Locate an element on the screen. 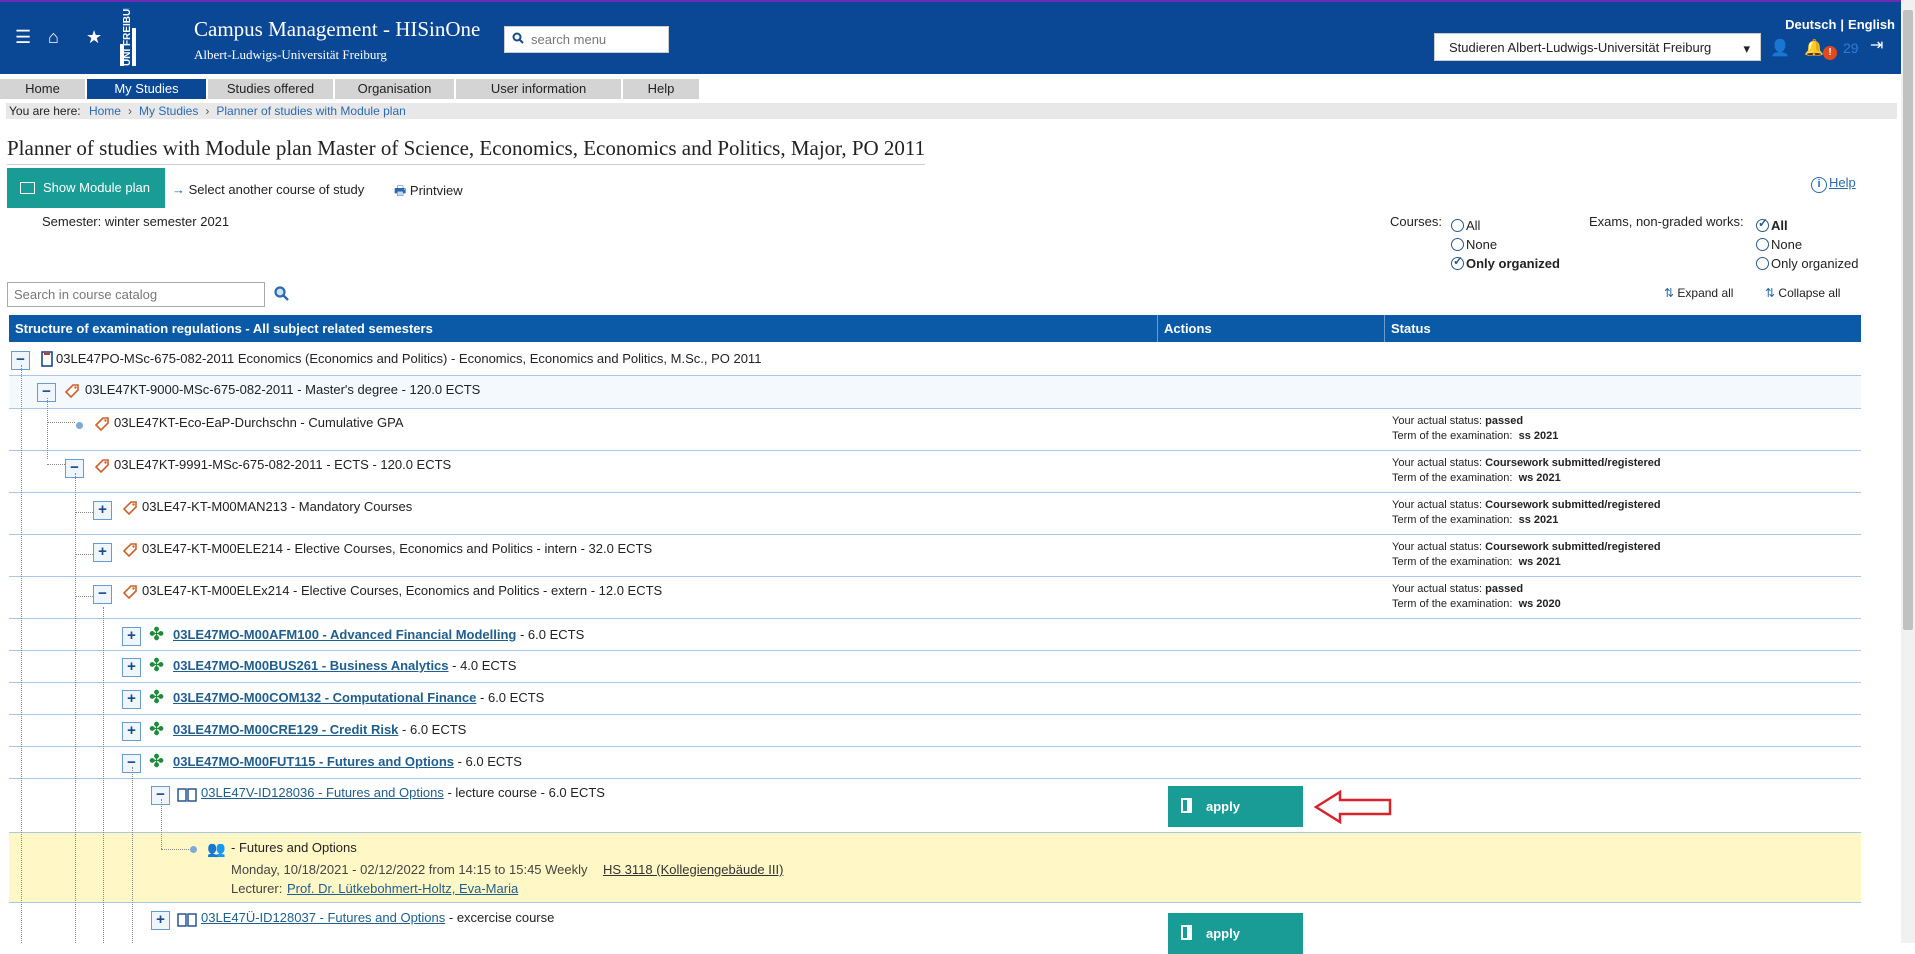 The height and width of the screenshot is (954, 1915). user-icon: 👤 is located at coordinates (1780, 48).